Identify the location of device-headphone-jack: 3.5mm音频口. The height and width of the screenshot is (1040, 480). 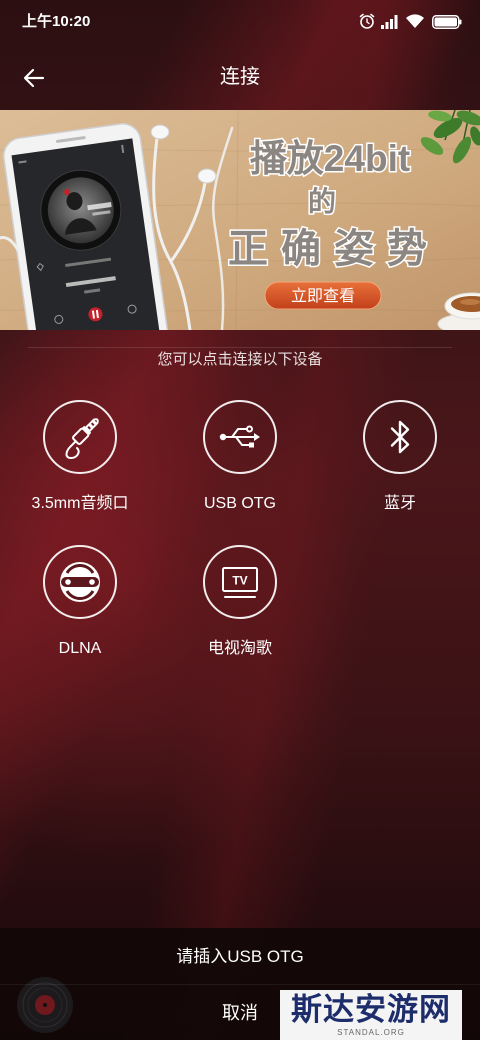
(80, 460).